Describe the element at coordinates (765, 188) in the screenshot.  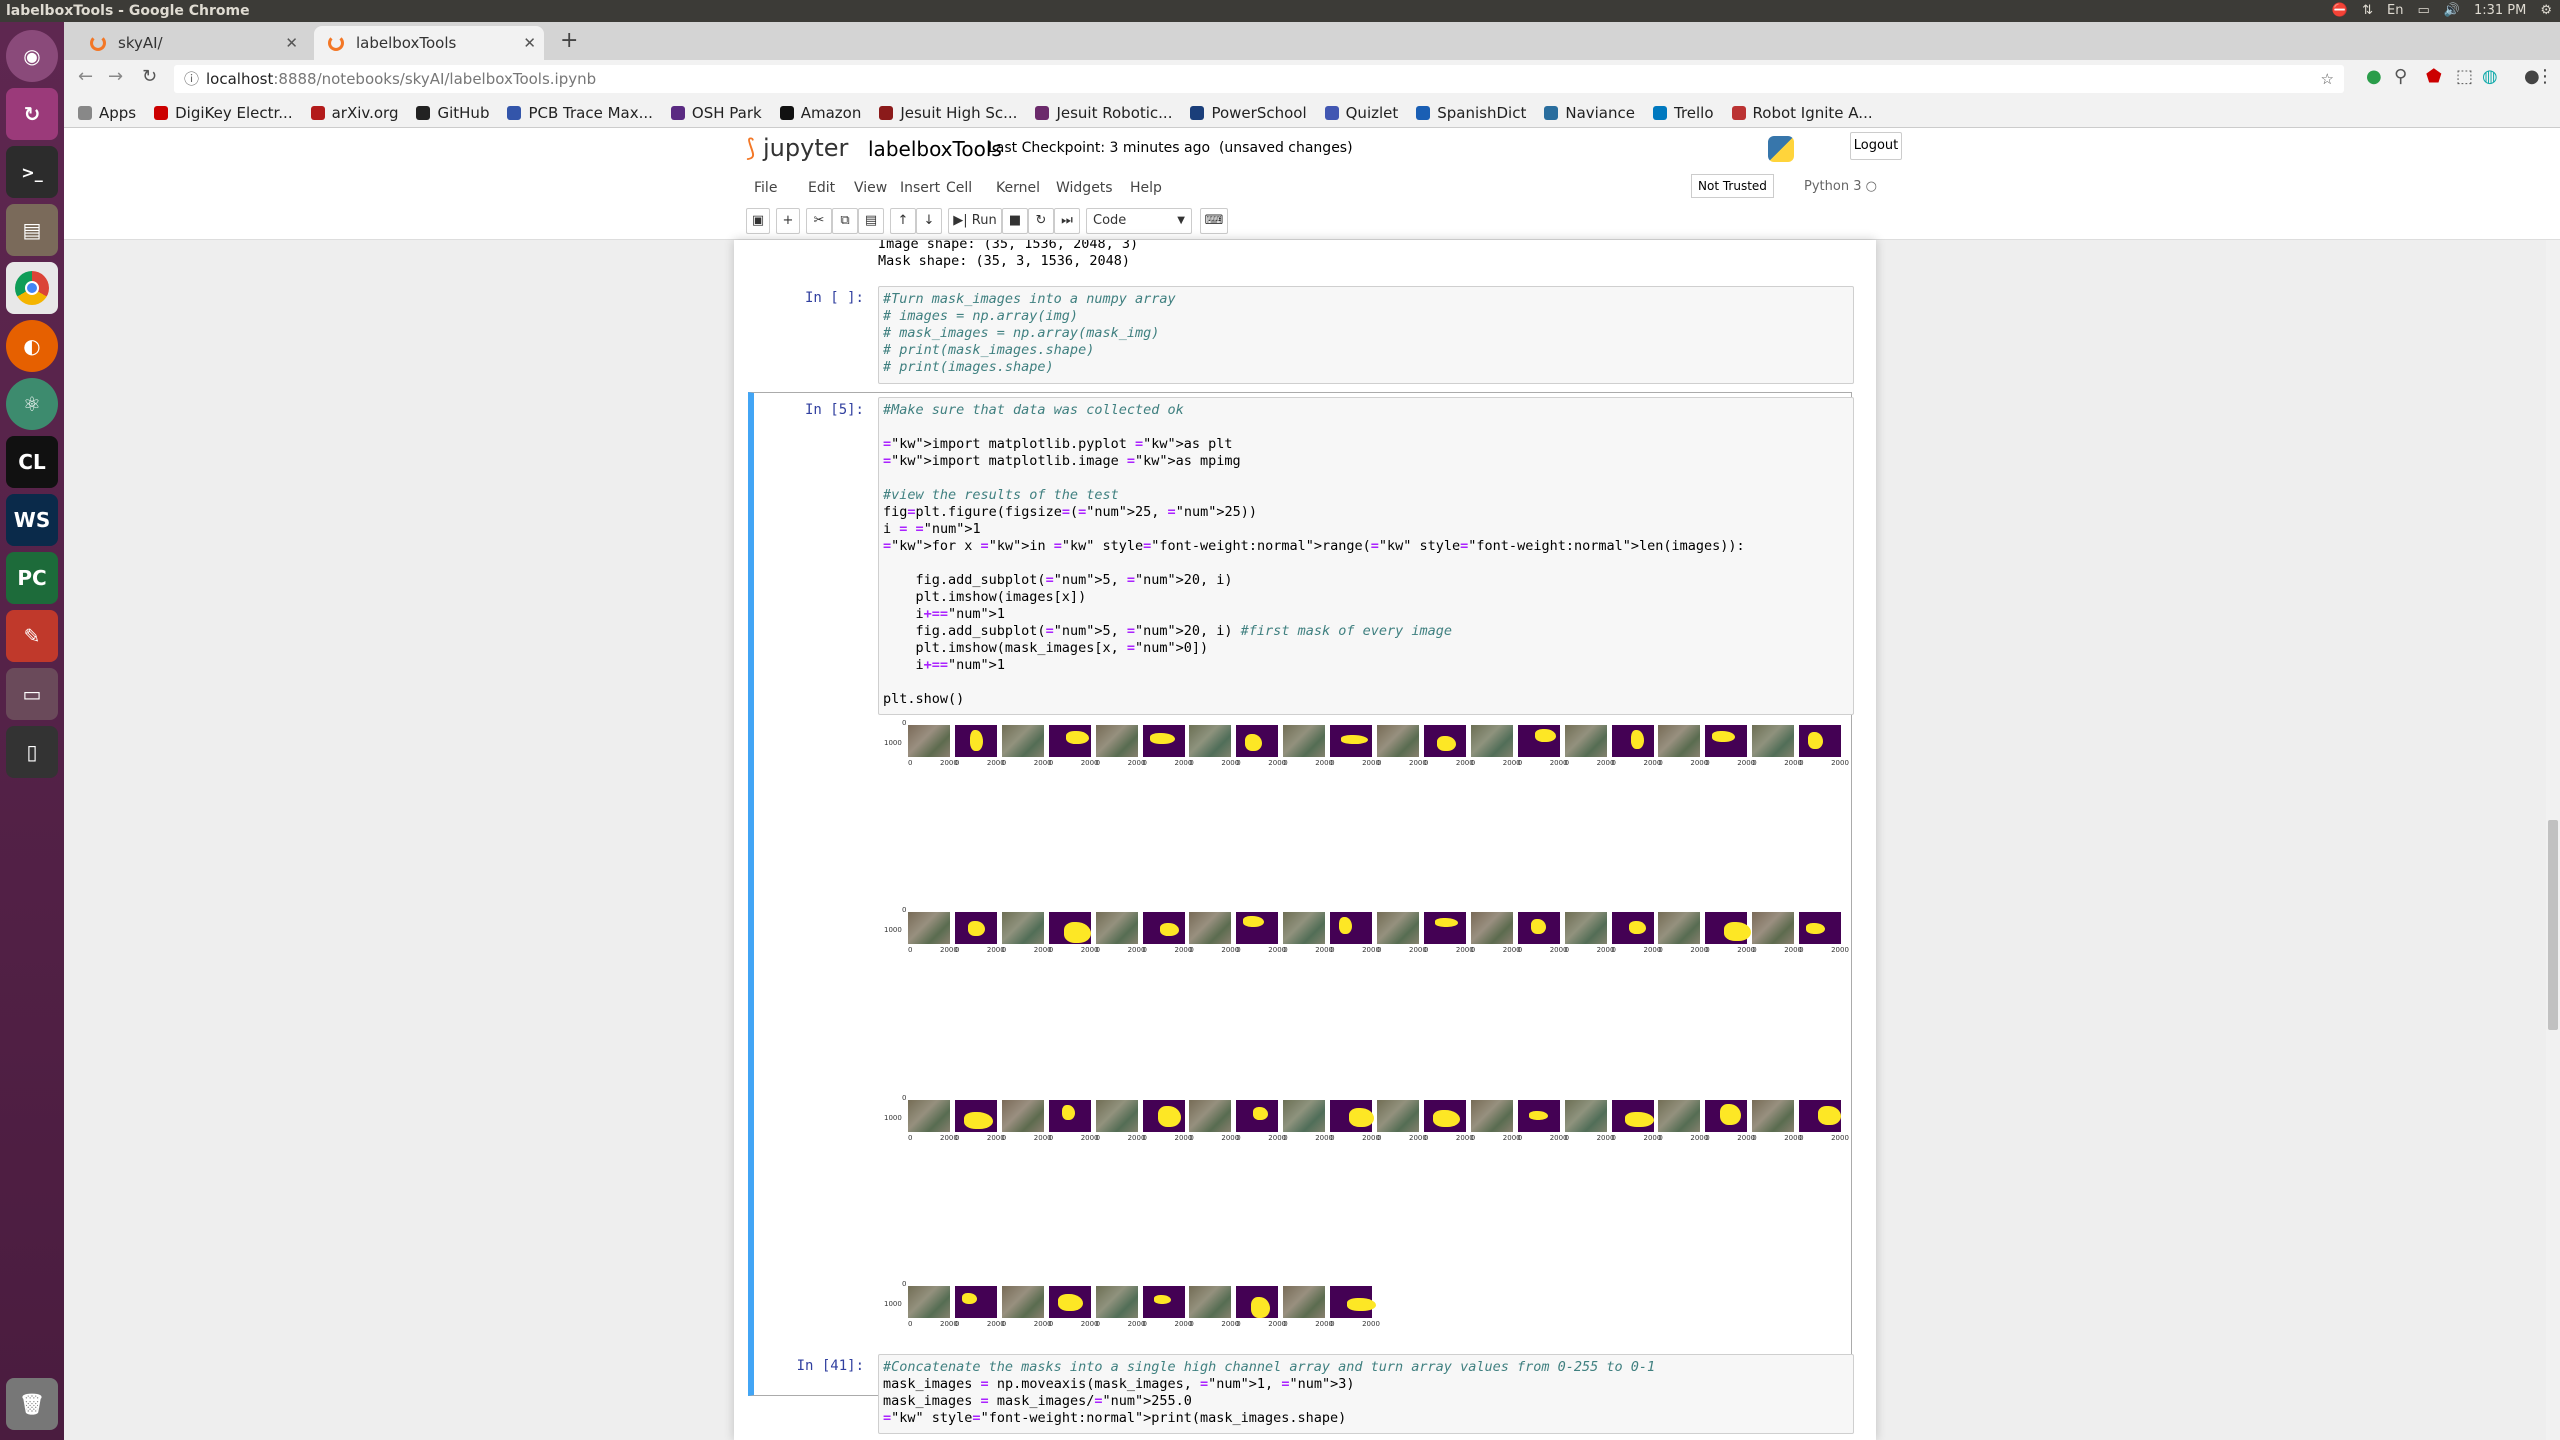
I see `menu-file: File` at that location.